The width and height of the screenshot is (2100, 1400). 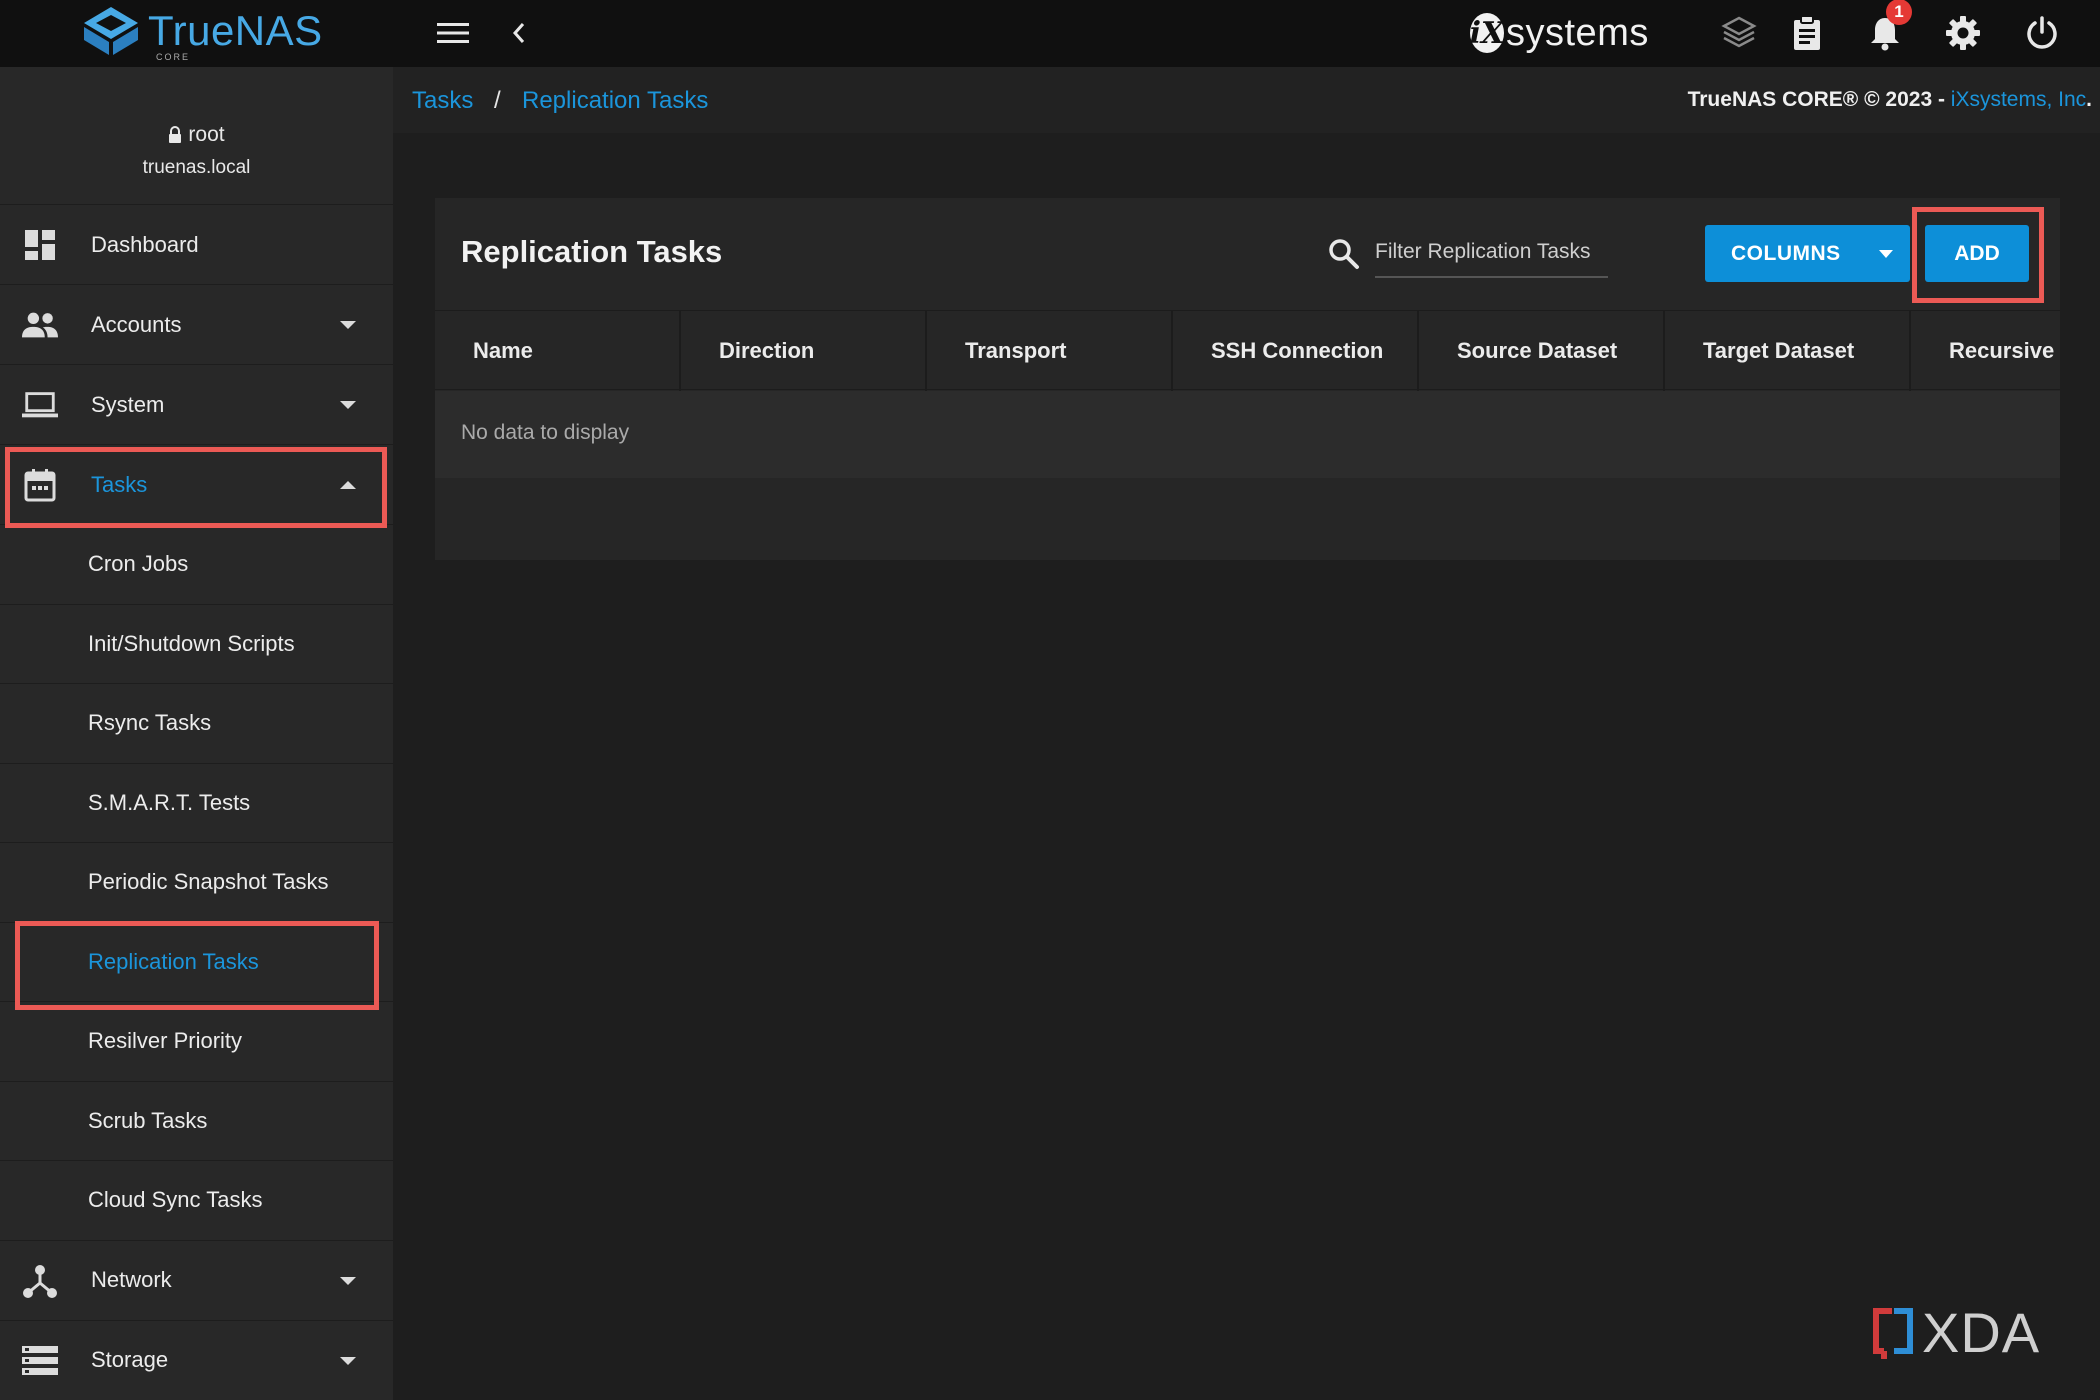 What do you see at coordinates (40, 1361) in the screenshot?
I see `storage-icon` at bounding box center [40, 1361].